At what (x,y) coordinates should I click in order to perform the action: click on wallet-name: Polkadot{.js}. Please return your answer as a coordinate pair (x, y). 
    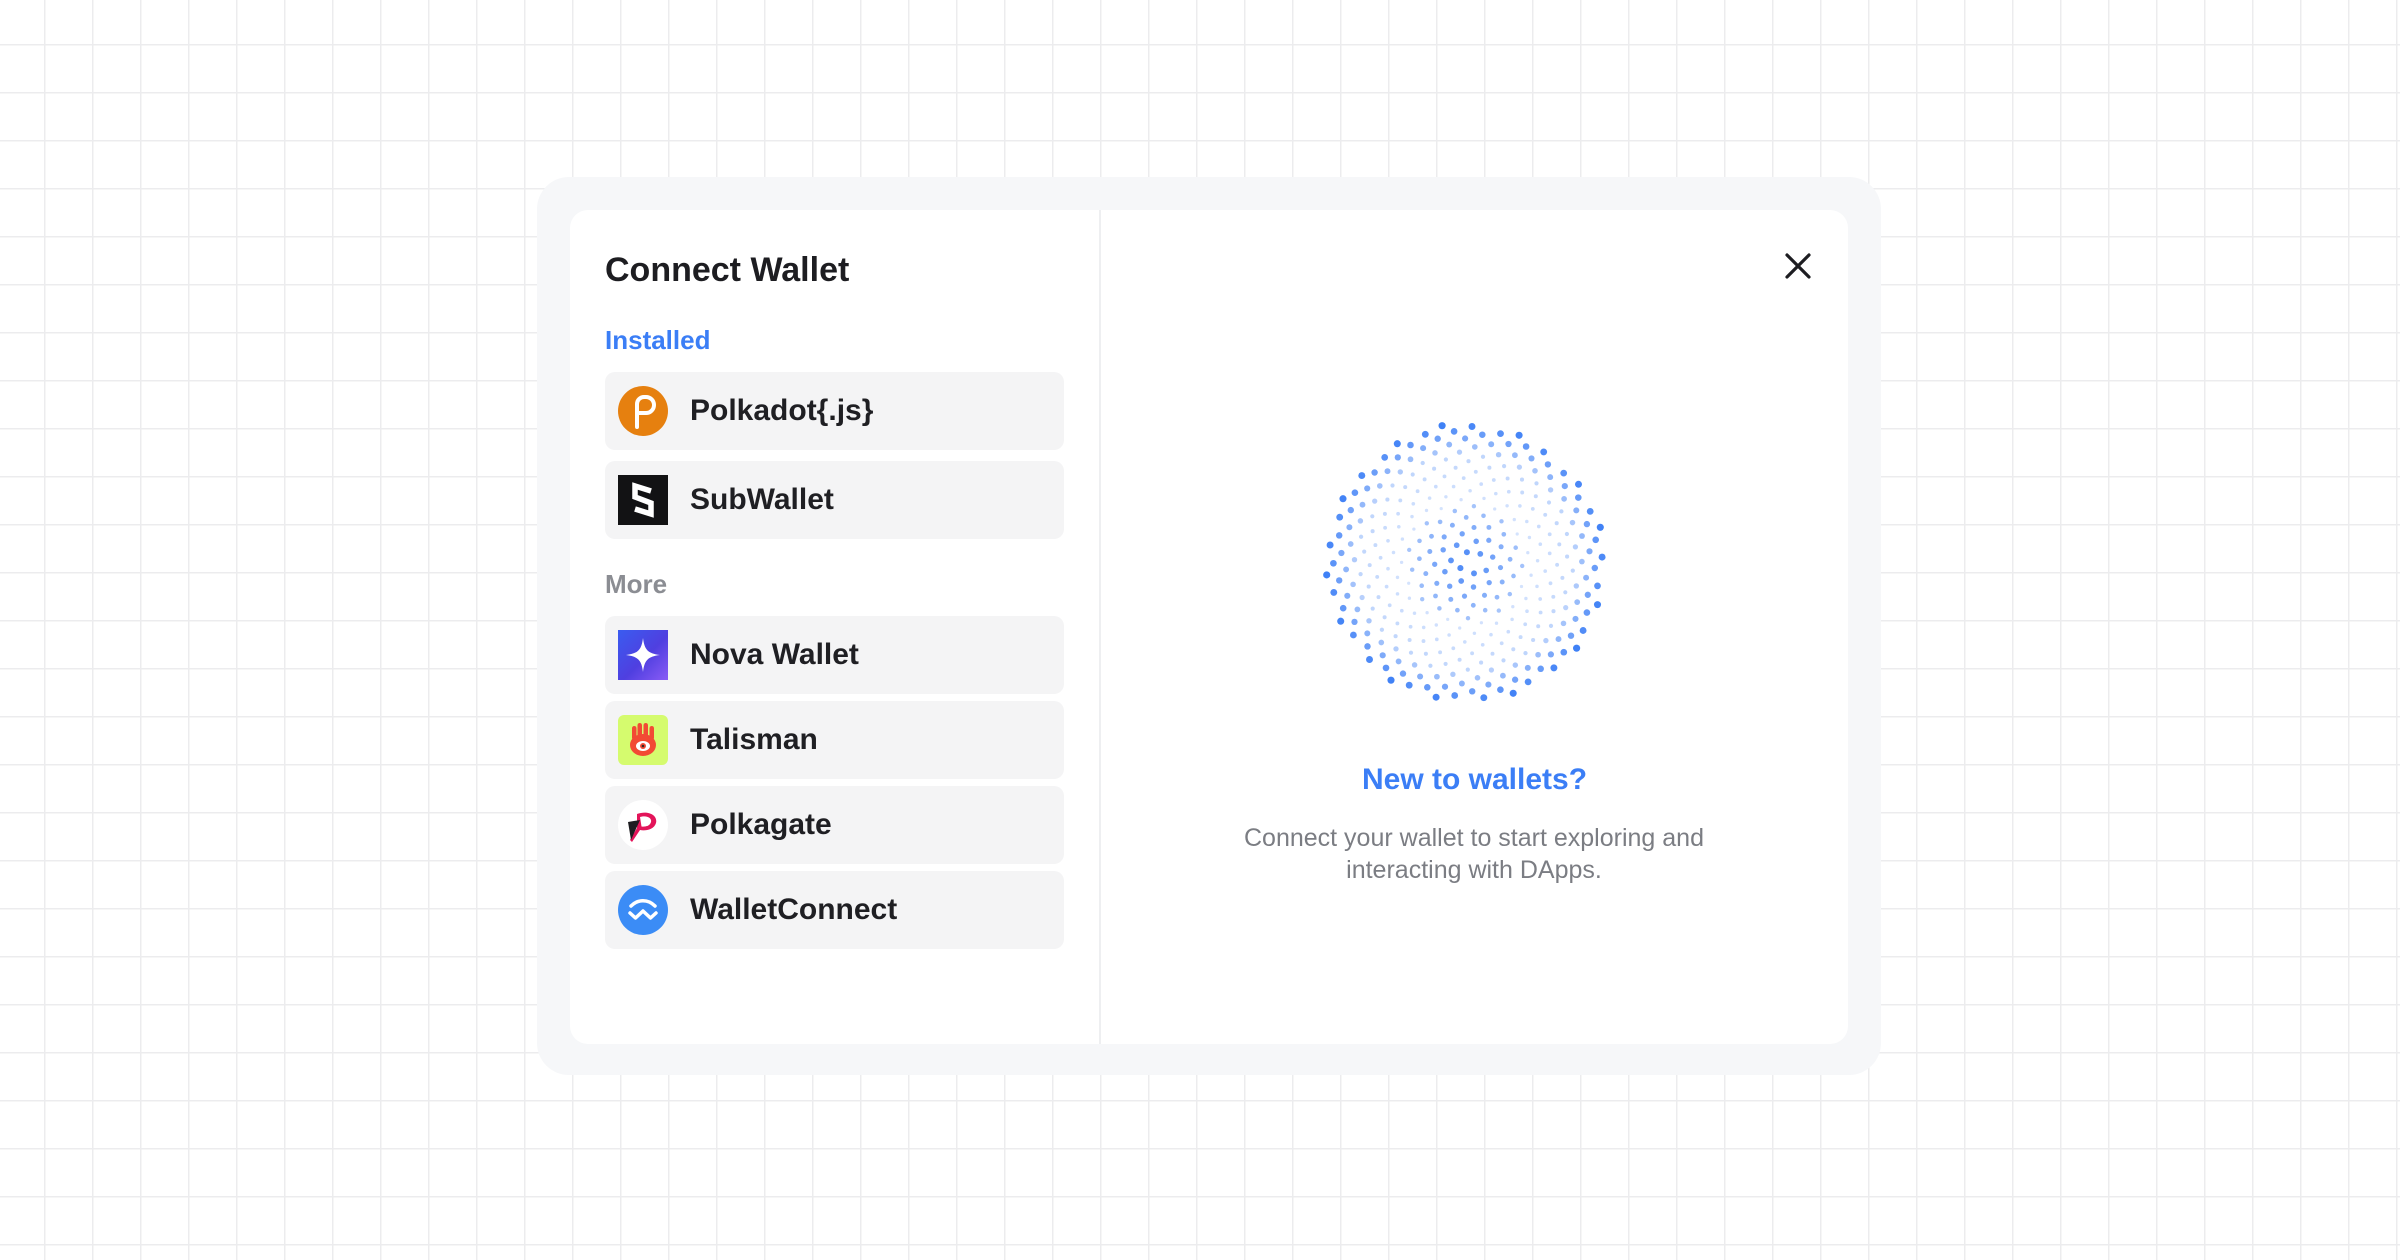
    Looking at the image, I should click on (782, 410).